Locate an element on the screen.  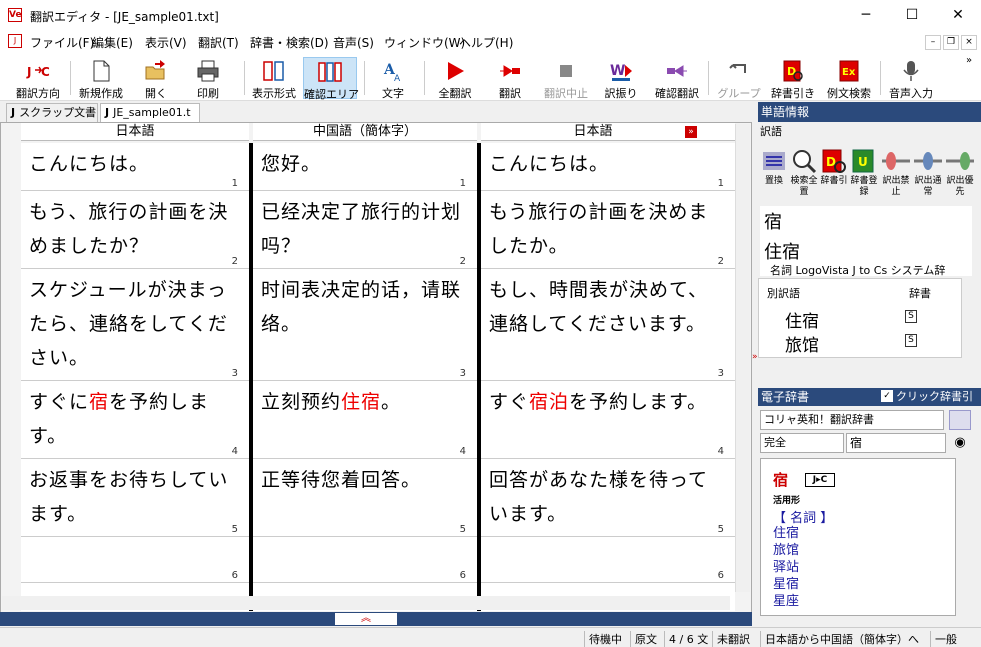
close-button: ✕ is located at coordinates (958, 15).